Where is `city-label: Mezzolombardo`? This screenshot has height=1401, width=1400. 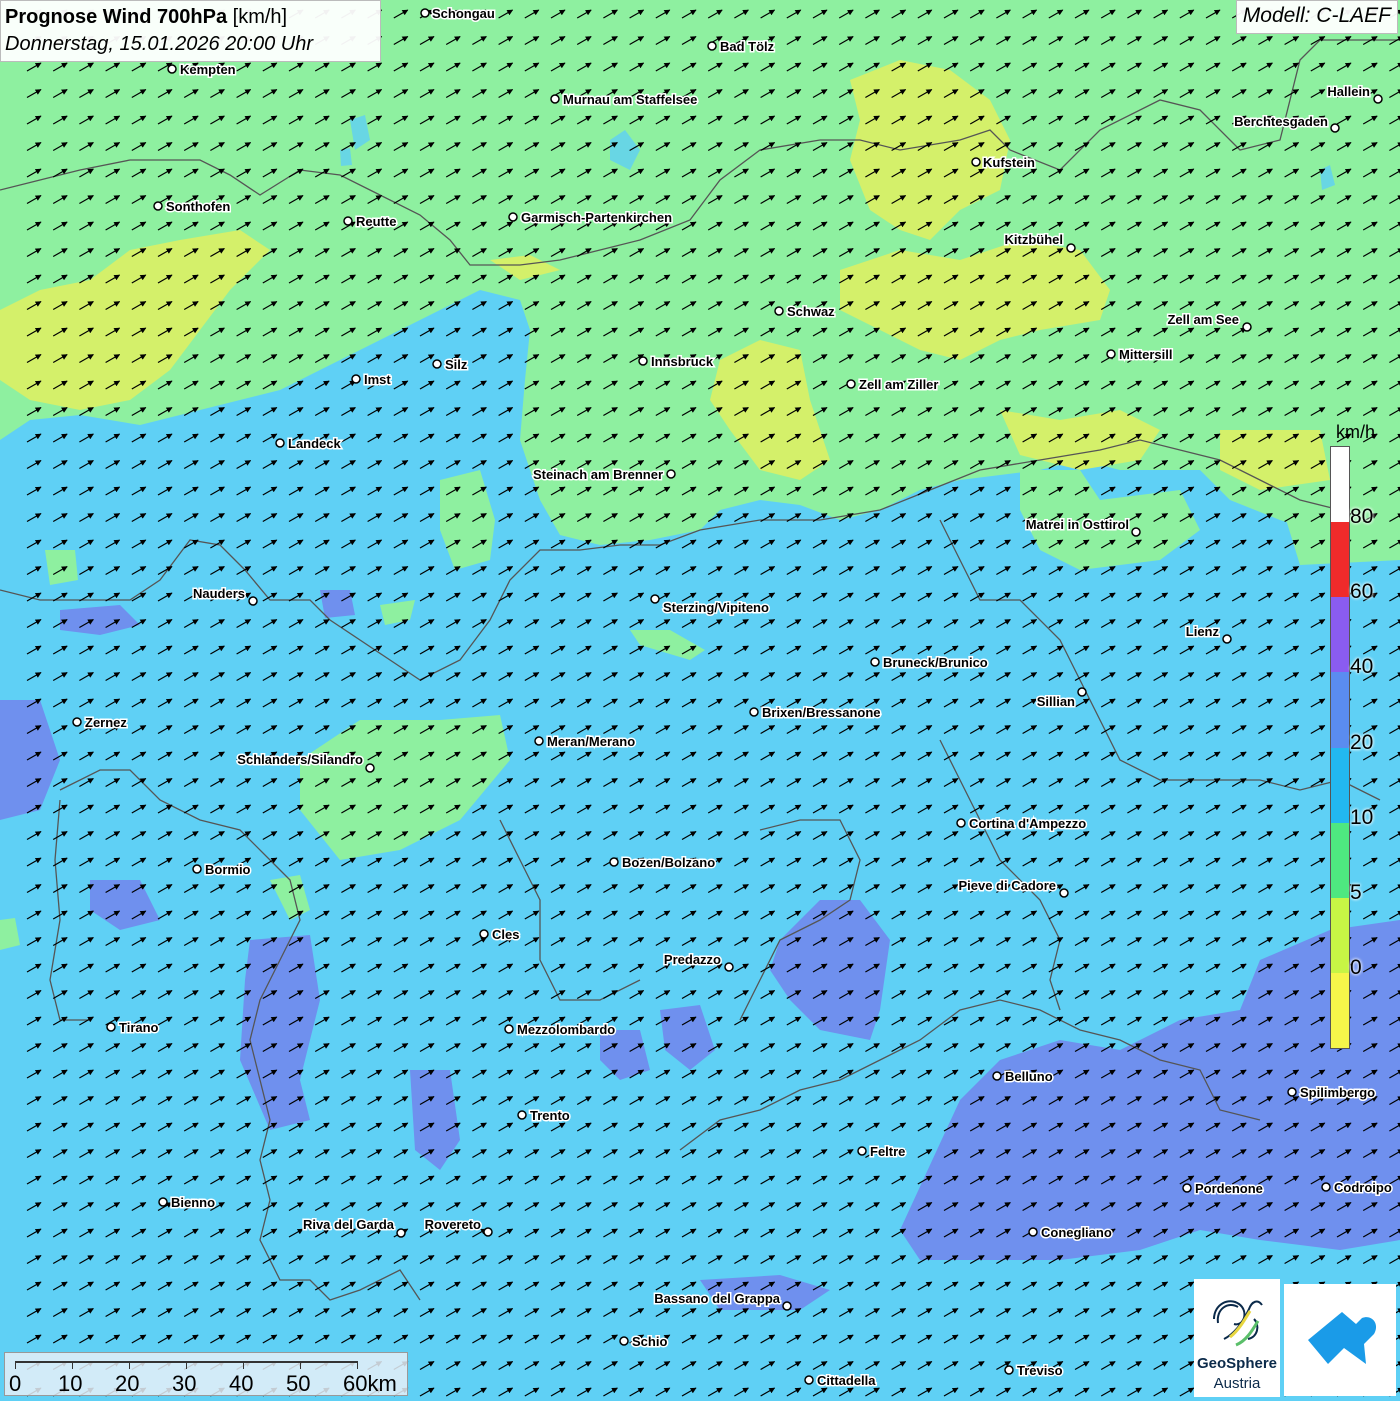
city-label: Mezzolombardo is located at coordinates (566, 1029).